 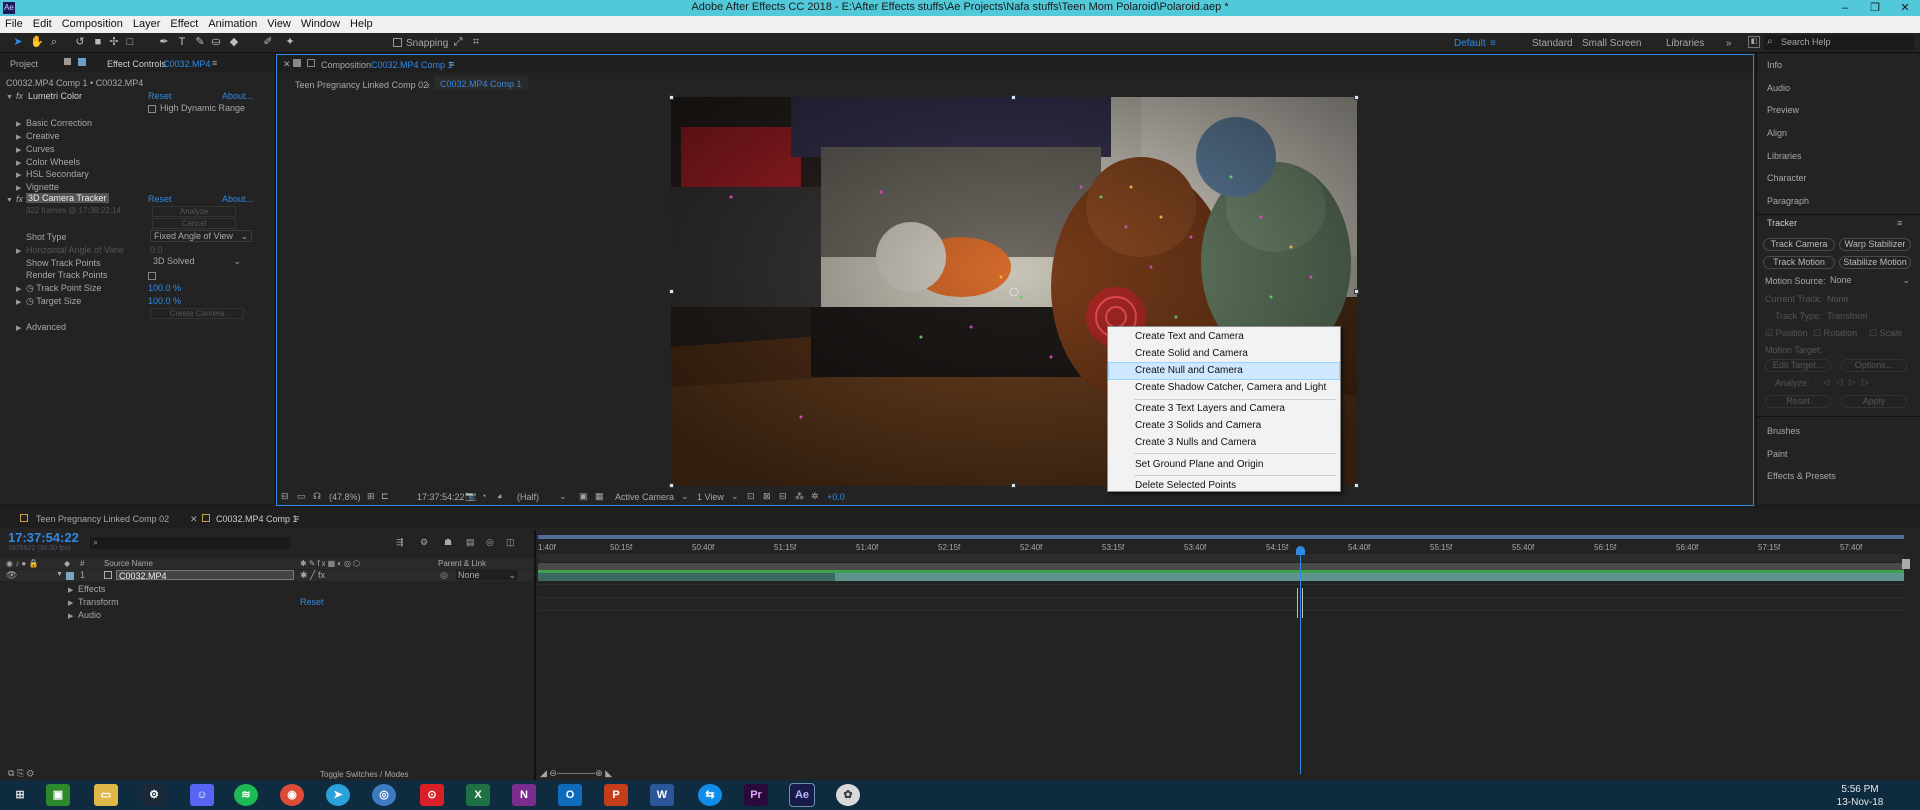 I want to click on workspace-small-screen: Small Screen, so click(x=1611, y=43).